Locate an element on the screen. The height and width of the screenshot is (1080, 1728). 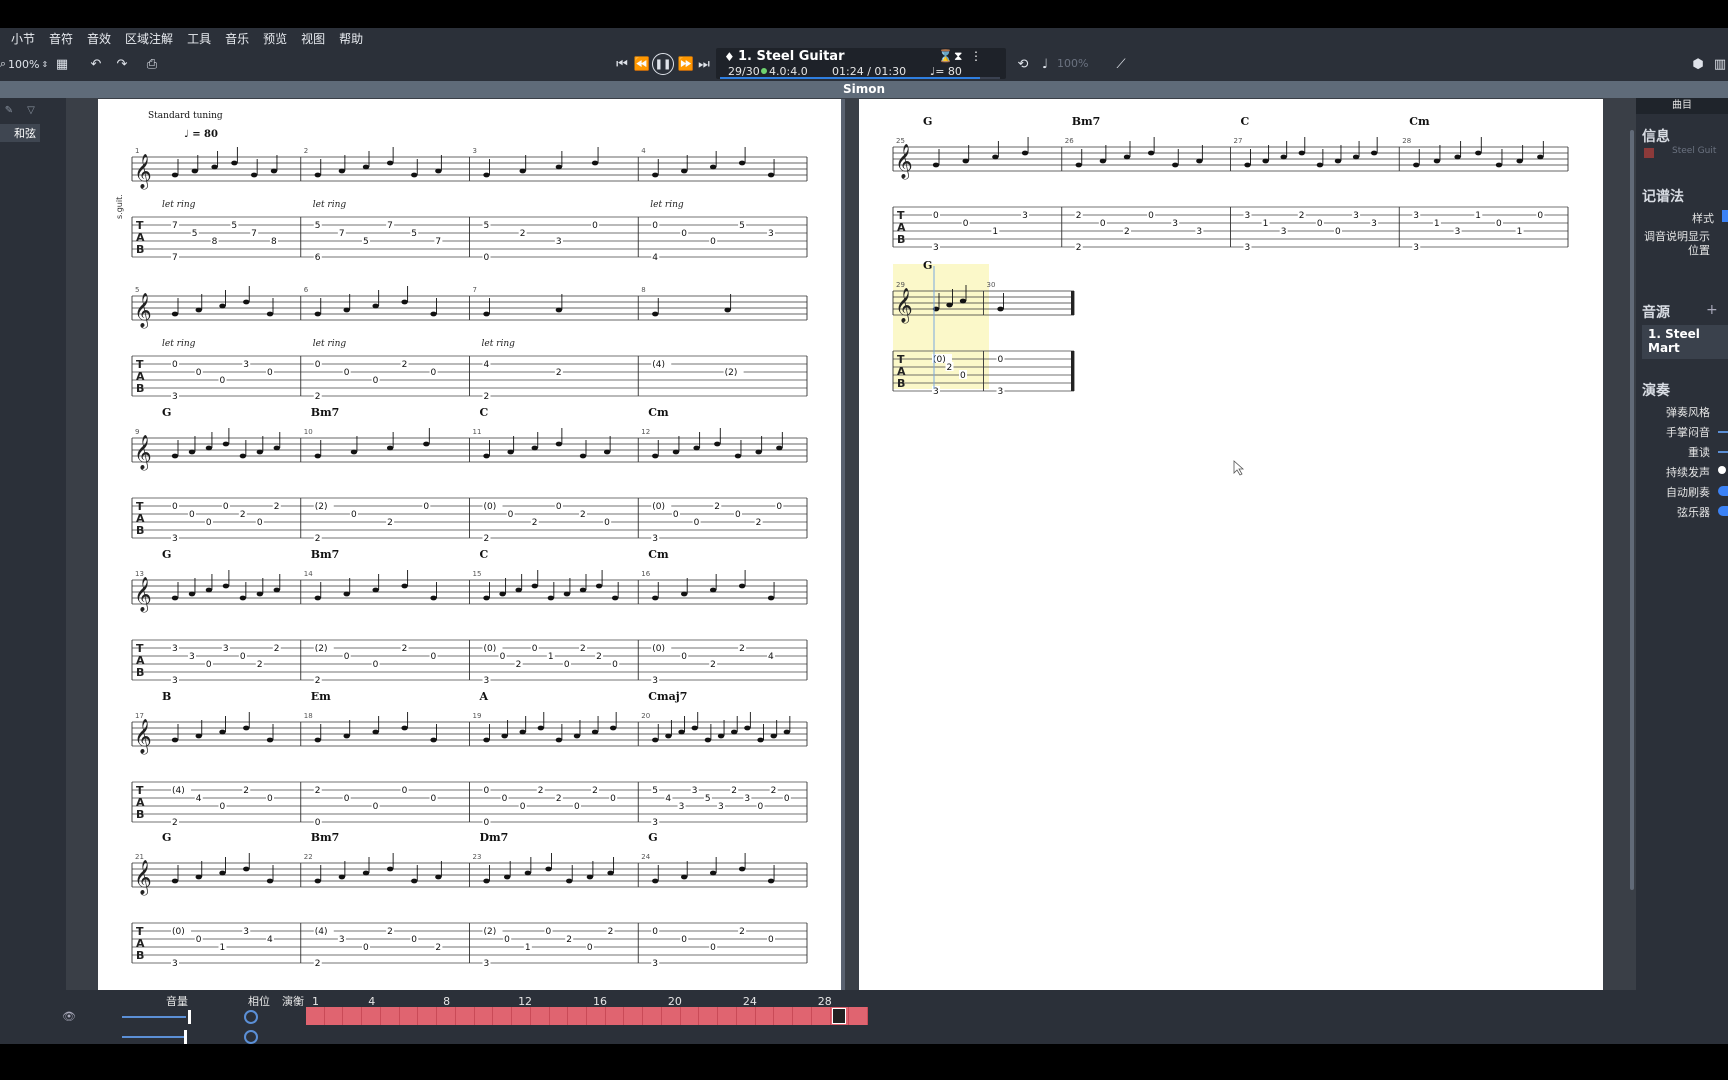
metronome-note-icon: ♩ is located at coordinates (1045, 64).